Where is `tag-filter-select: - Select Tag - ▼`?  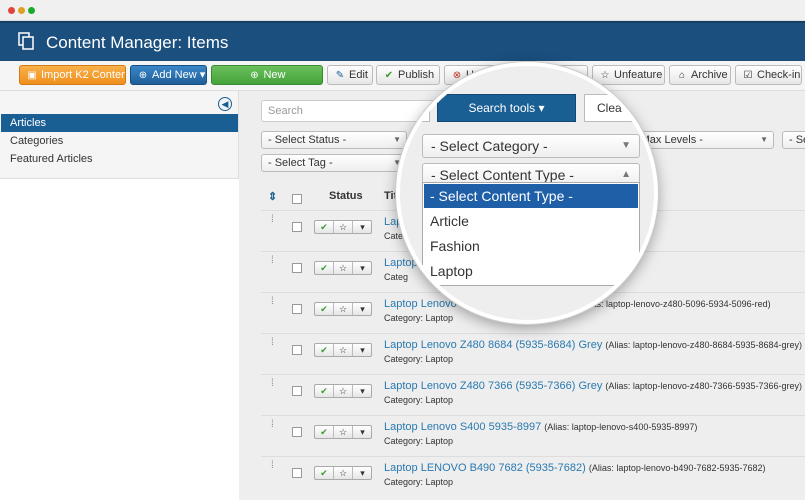 tag-filter-select: - Select Tag - ▼ is located at coordinates (334, 163).